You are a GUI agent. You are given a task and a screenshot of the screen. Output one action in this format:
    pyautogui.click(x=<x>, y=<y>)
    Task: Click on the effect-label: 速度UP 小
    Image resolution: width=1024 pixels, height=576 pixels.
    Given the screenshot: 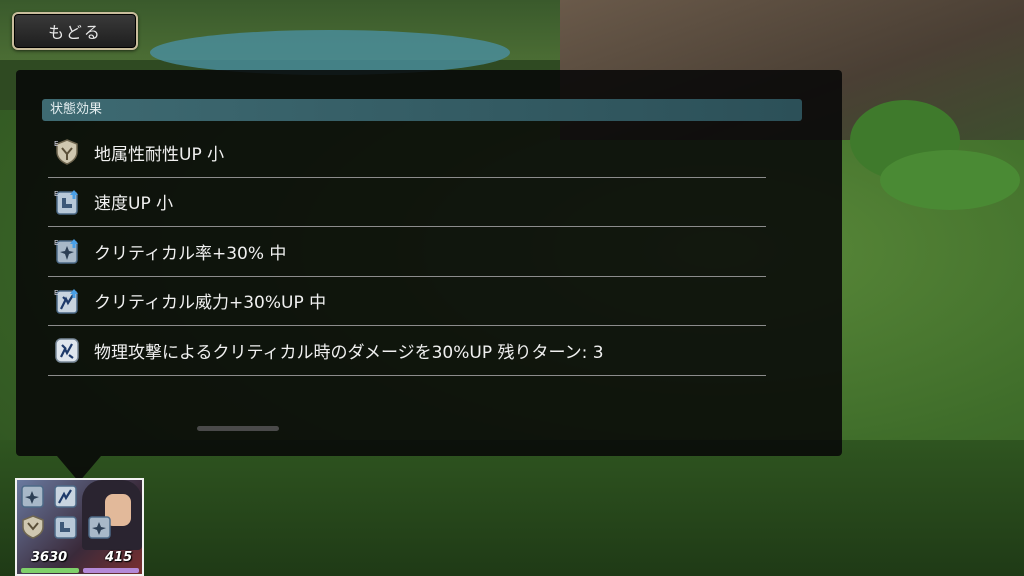 What is the action you would take?
    pyautogui.click(x=134, y=204)
    